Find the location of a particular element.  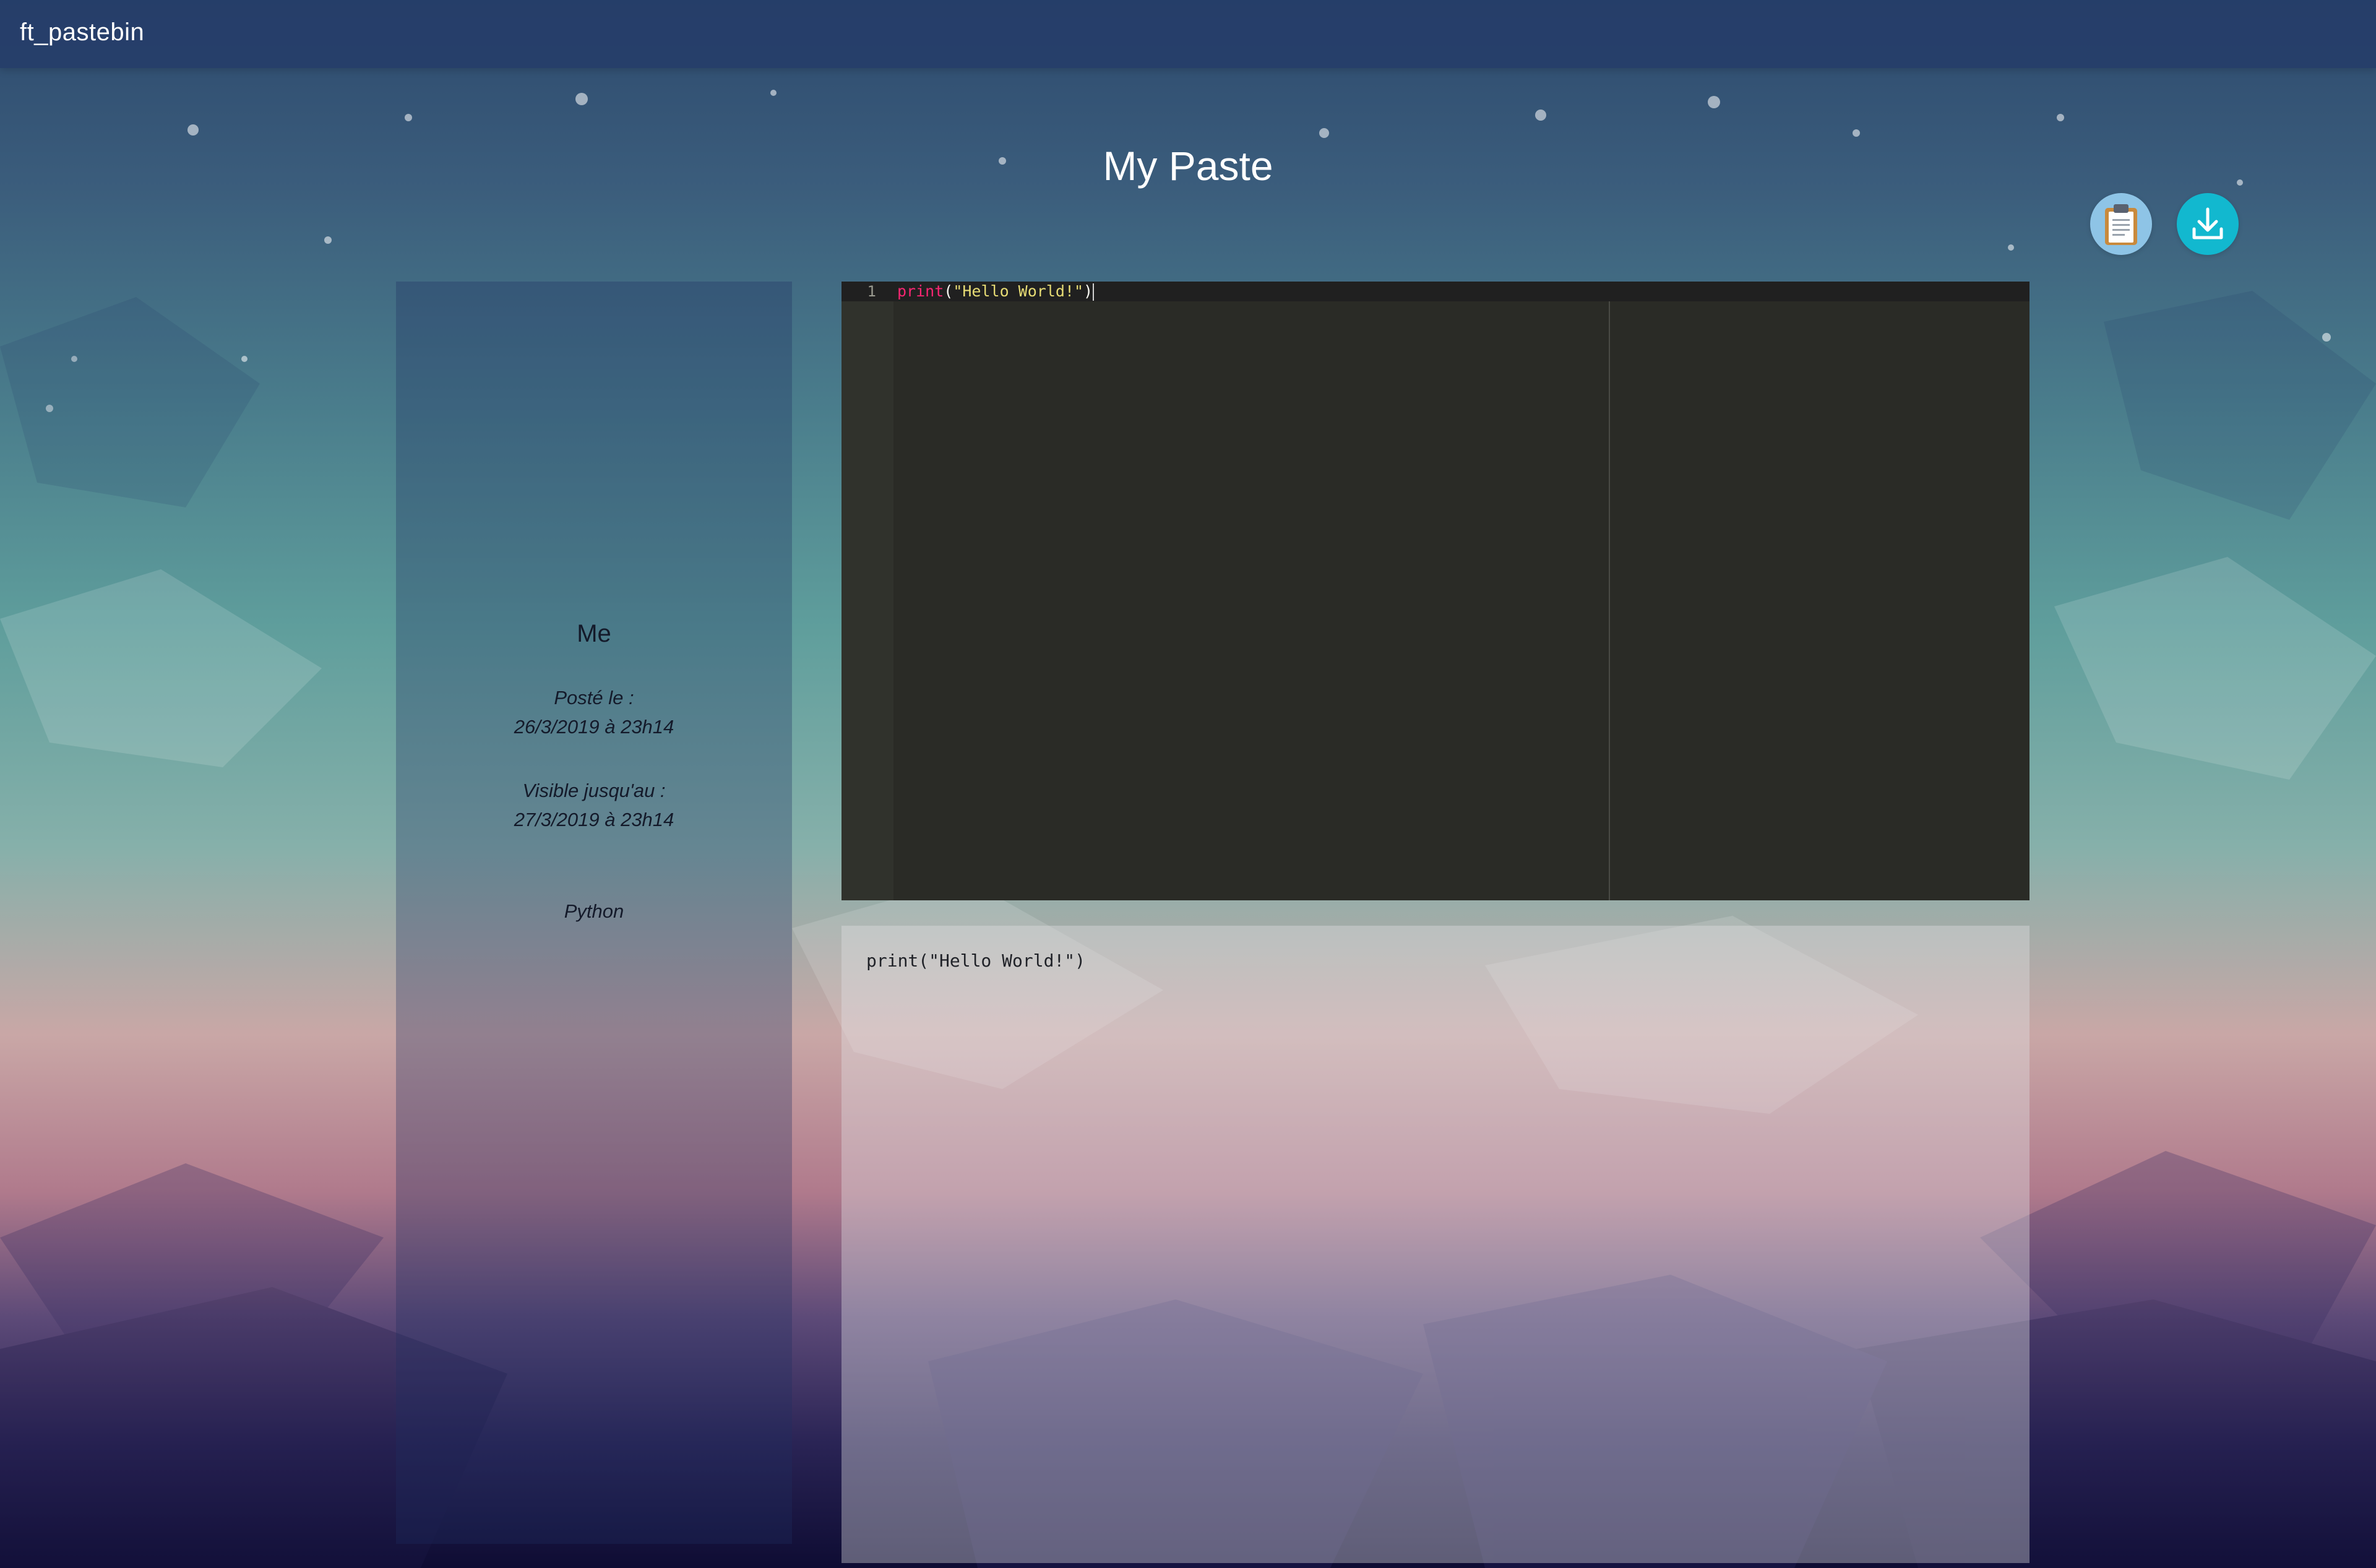

download-button is located at coordinates (2208, 224).